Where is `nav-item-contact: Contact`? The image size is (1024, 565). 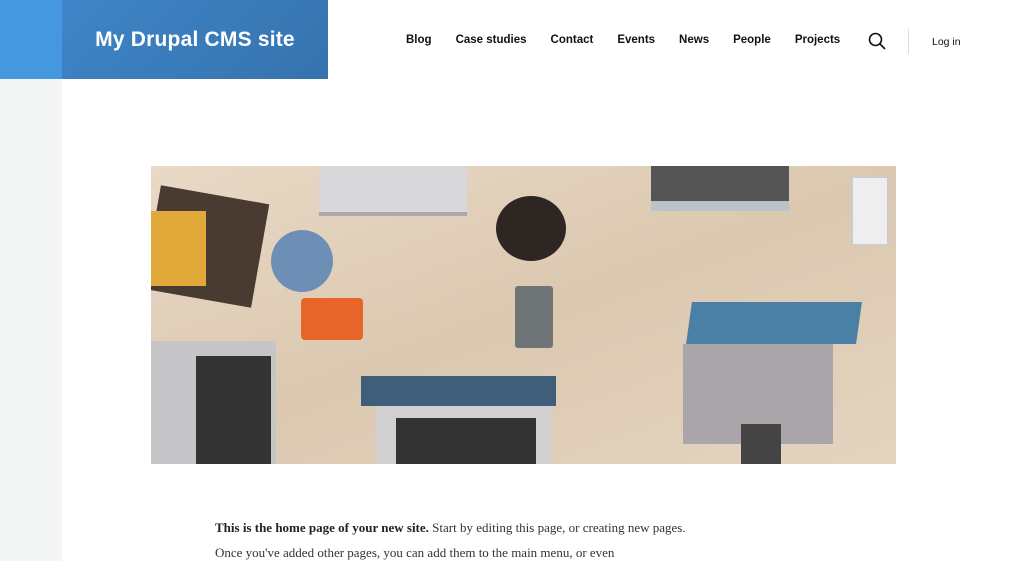 nav-item-contact: Contact is located at coordinates (572, 40).